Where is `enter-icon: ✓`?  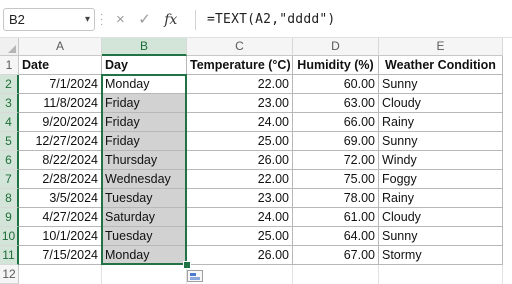
enter-icon: ✓ is located at coordinates (144, 20).